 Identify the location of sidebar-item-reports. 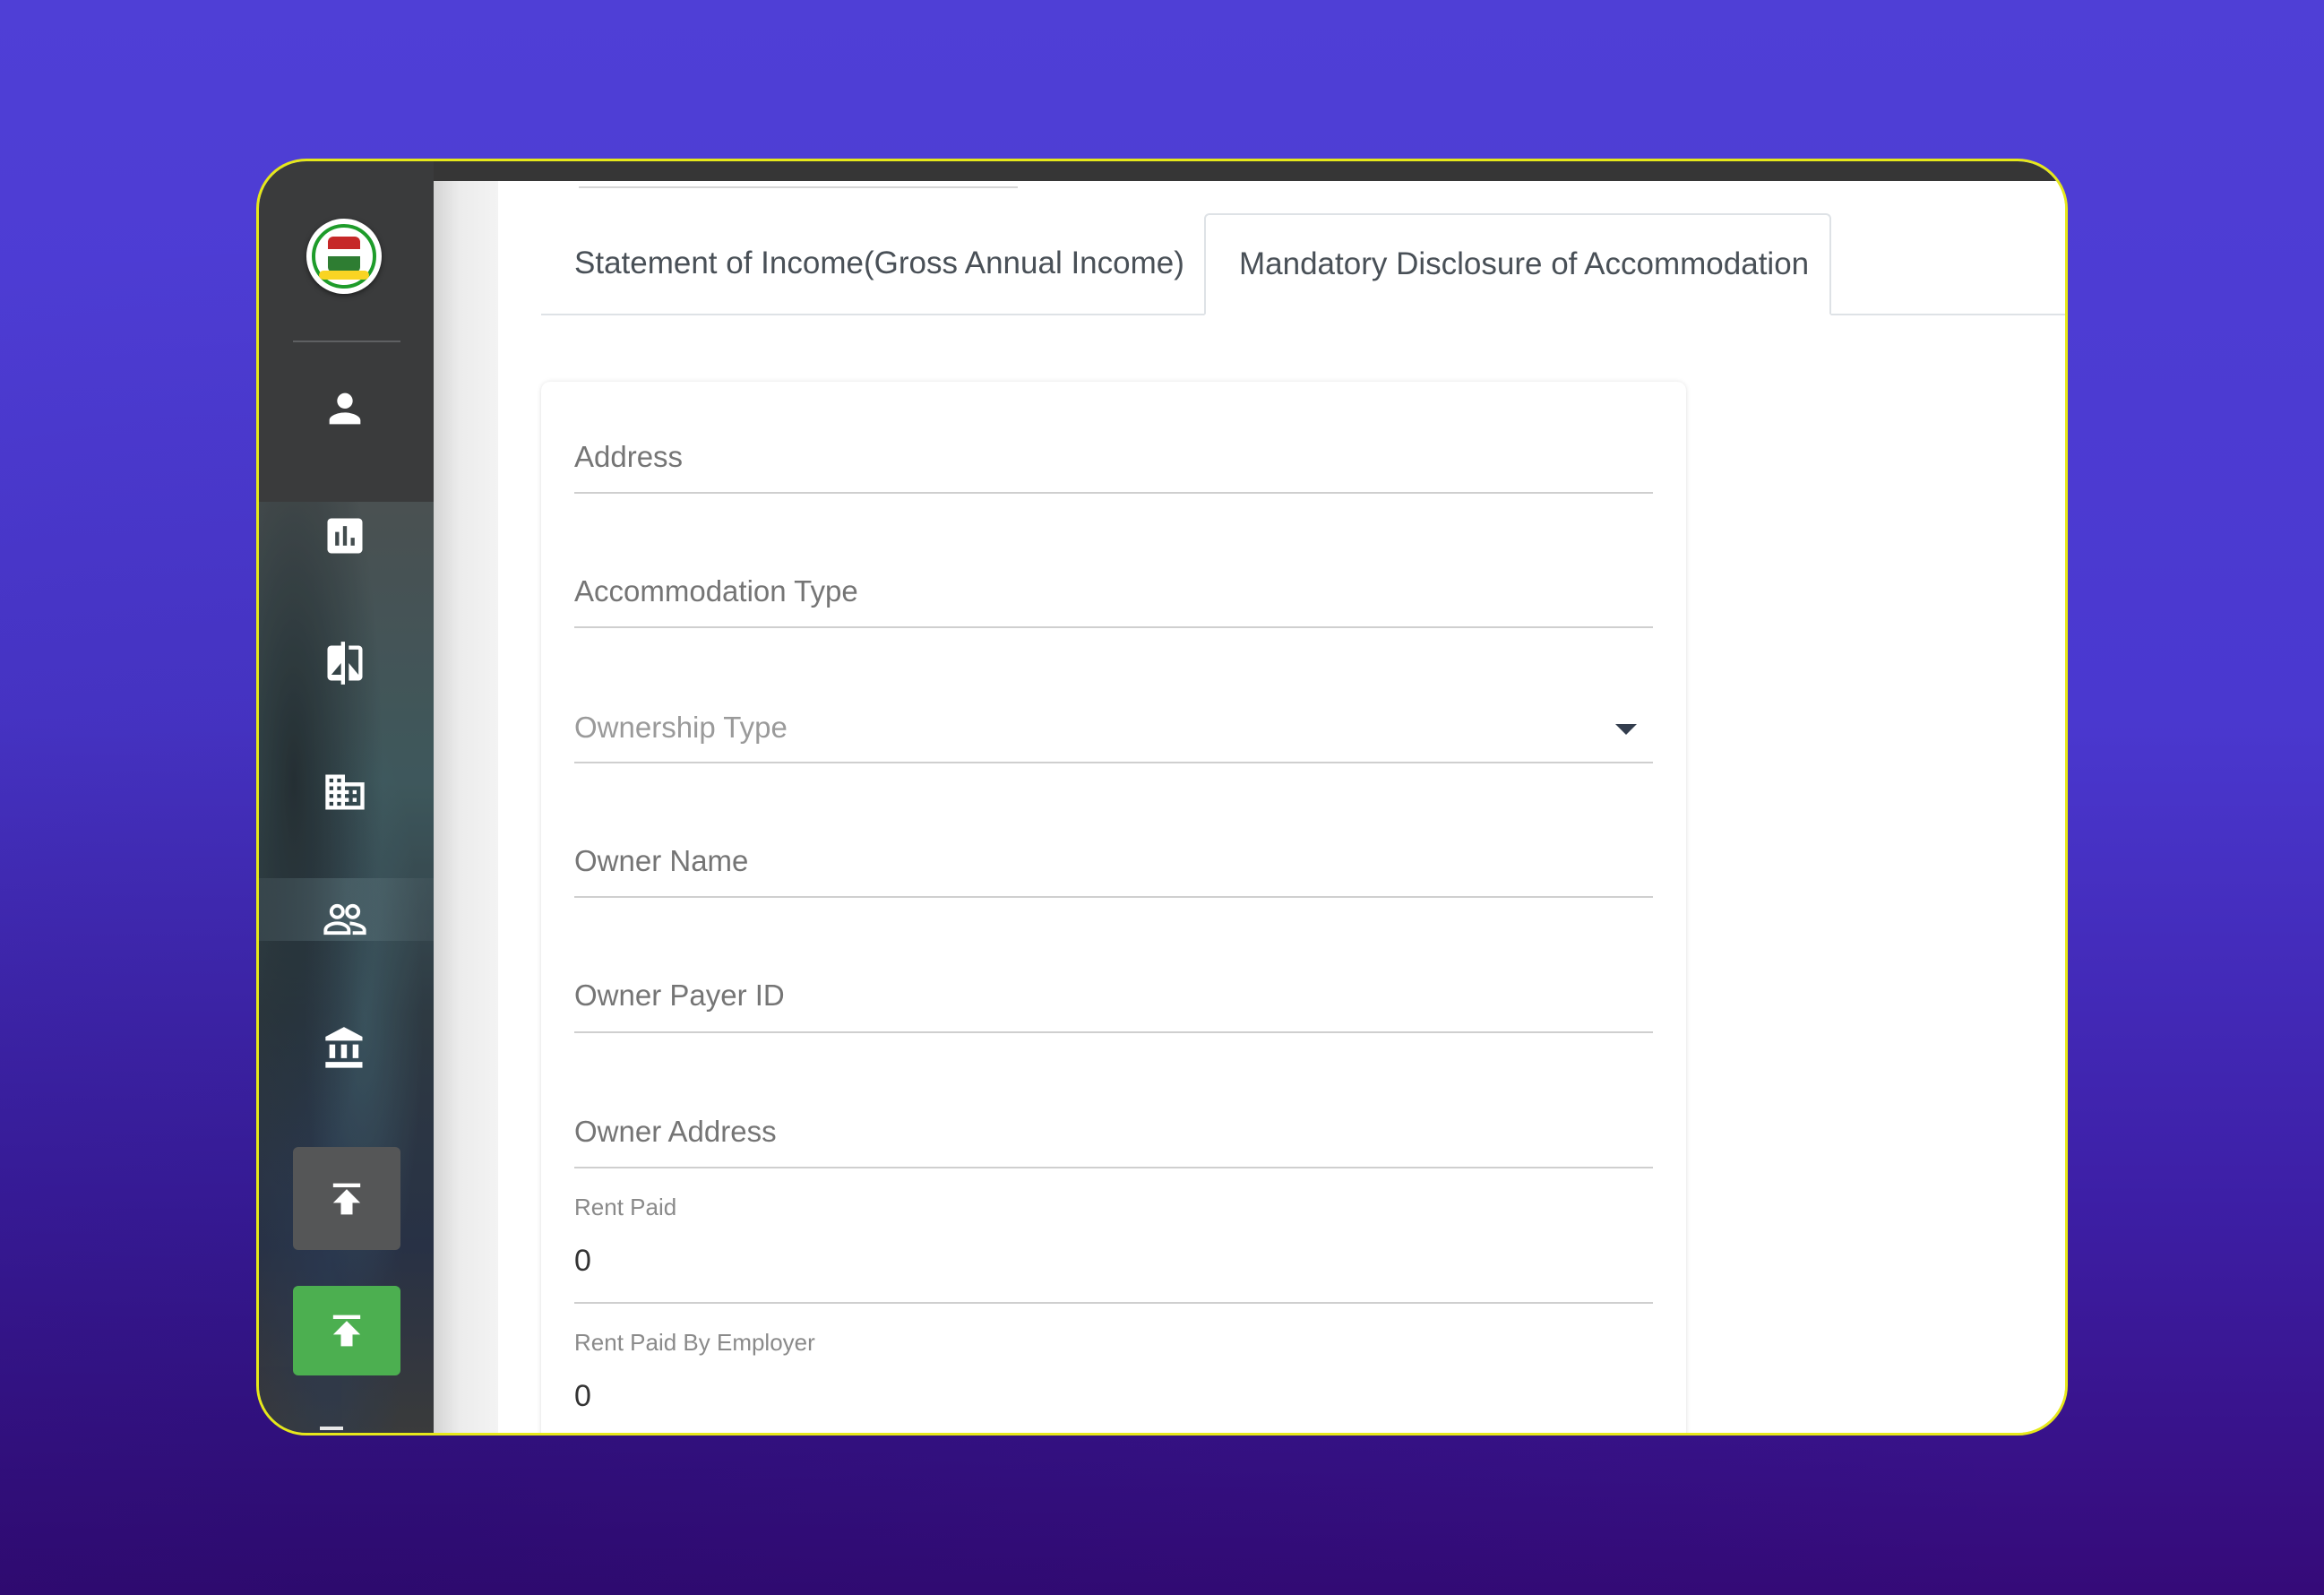
(345, 536).